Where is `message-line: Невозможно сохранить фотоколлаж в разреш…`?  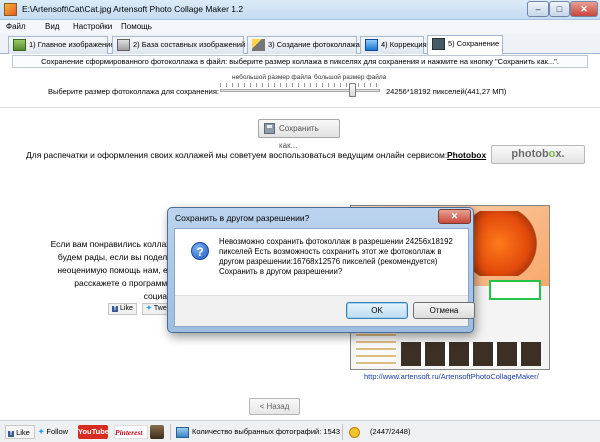
message-line: Невозможно сохранить фотоколлаж в разреш… is located at coordinates (336, 241).